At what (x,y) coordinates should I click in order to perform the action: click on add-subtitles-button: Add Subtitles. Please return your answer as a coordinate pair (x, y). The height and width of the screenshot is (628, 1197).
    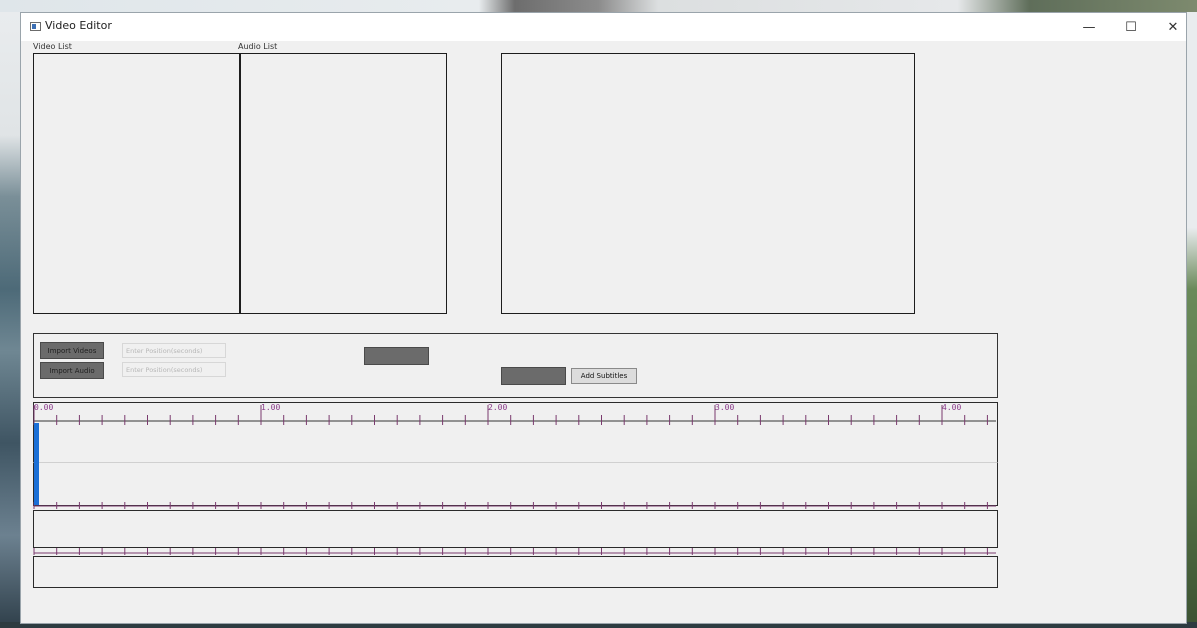
    Looking at the image, I should click on (604, 376).